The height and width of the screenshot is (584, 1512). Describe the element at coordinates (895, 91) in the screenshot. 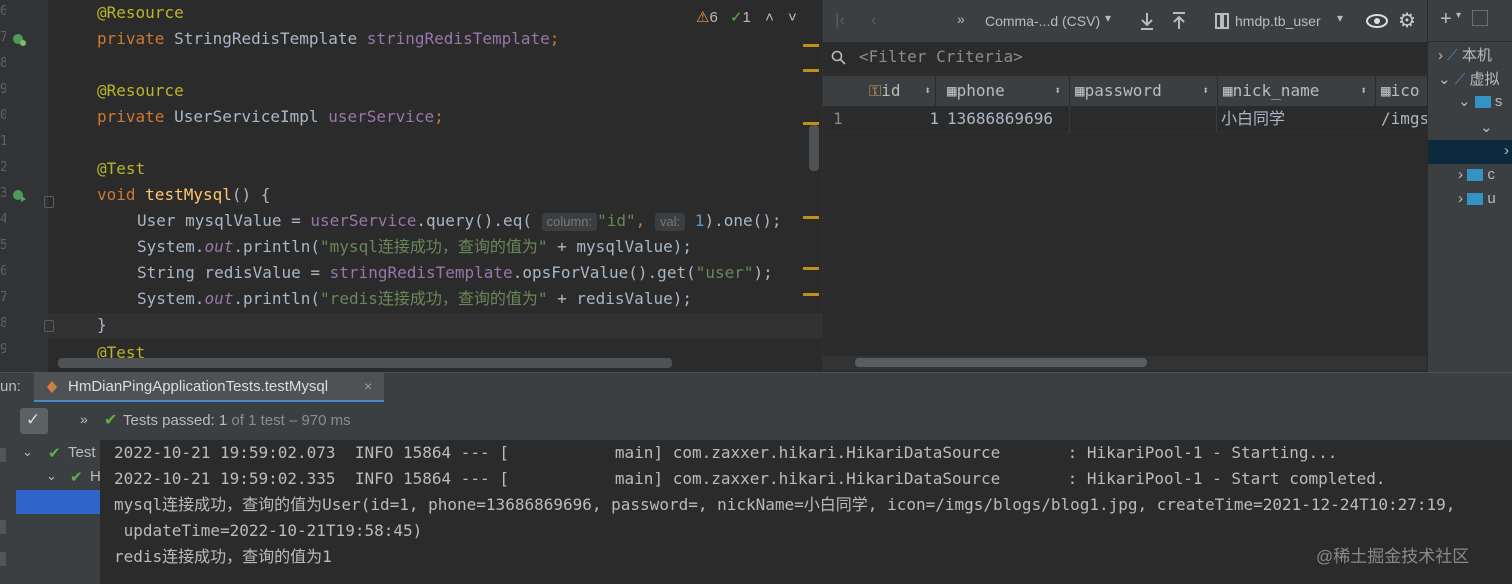

I see `column-header-id: ⚿id ⬍` at that location.